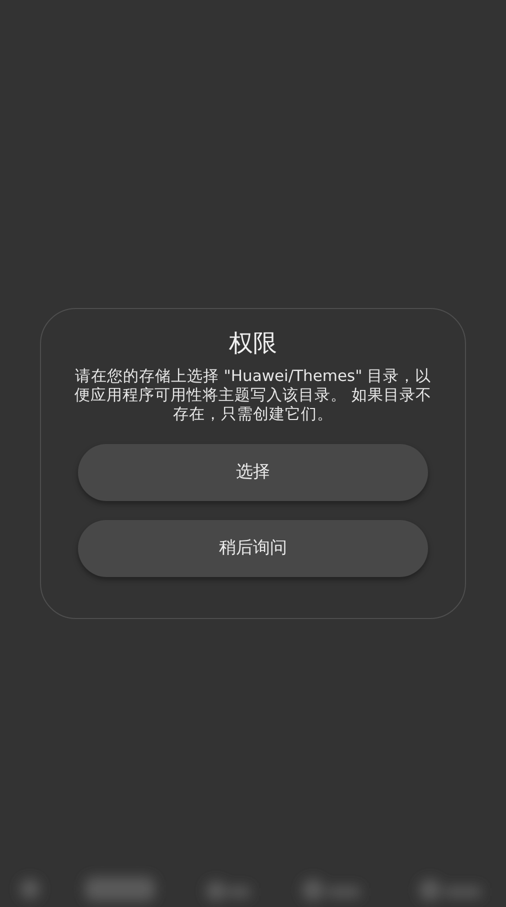 The height and width of the screenshot is (907, 506). What do you see at coordinates (253, 548) in the screenshot?
I see `dialog-button: 稍后询问` at bounding box center [253, 548].